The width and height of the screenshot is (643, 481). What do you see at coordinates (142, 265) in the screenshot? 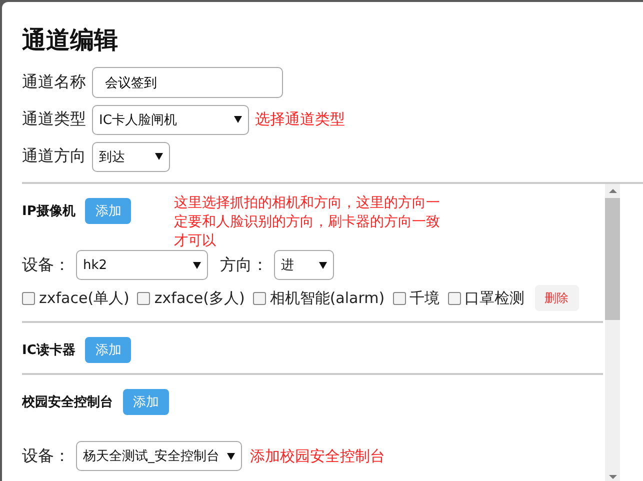
I see `device-select: hk2` at bounding box center [142, 265].